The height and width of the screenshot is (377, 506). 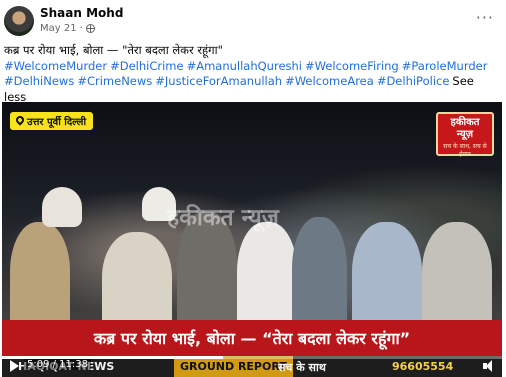 I want to click on channel-logo: हकीकत न्यूज़ सच के साथ, सच से ईमान, so click(x=465, y=135).